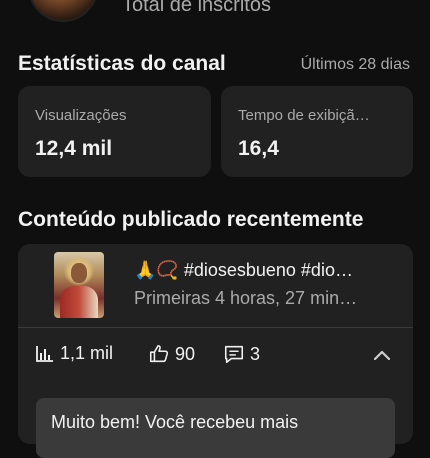 This screenshot has width=430, height=458. What do you see at coordinates (114, 131) in the screenshot?
I see `views-card: Visualizações 12,4 mil` at bounding box center [114, 131].